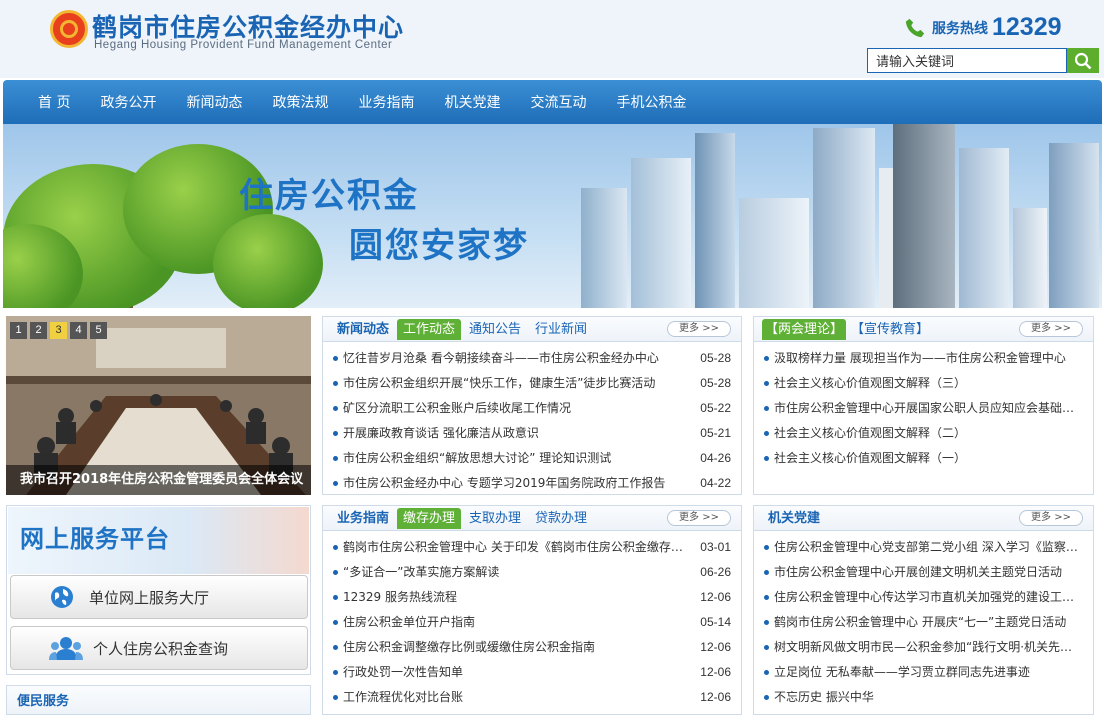 Image resolution: width=1104 pixels, height=715 pixels. I want to click on nav-mobile: 手机公积金, so click(651, 102).